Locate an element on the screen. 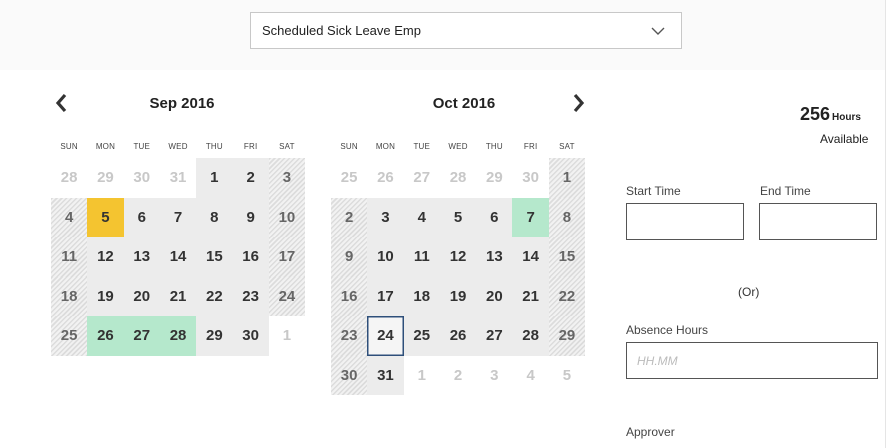 The width and height of the screenshot is (893, 448). month-title-oct: Oct 2016 is located at coordinates (464, 103).